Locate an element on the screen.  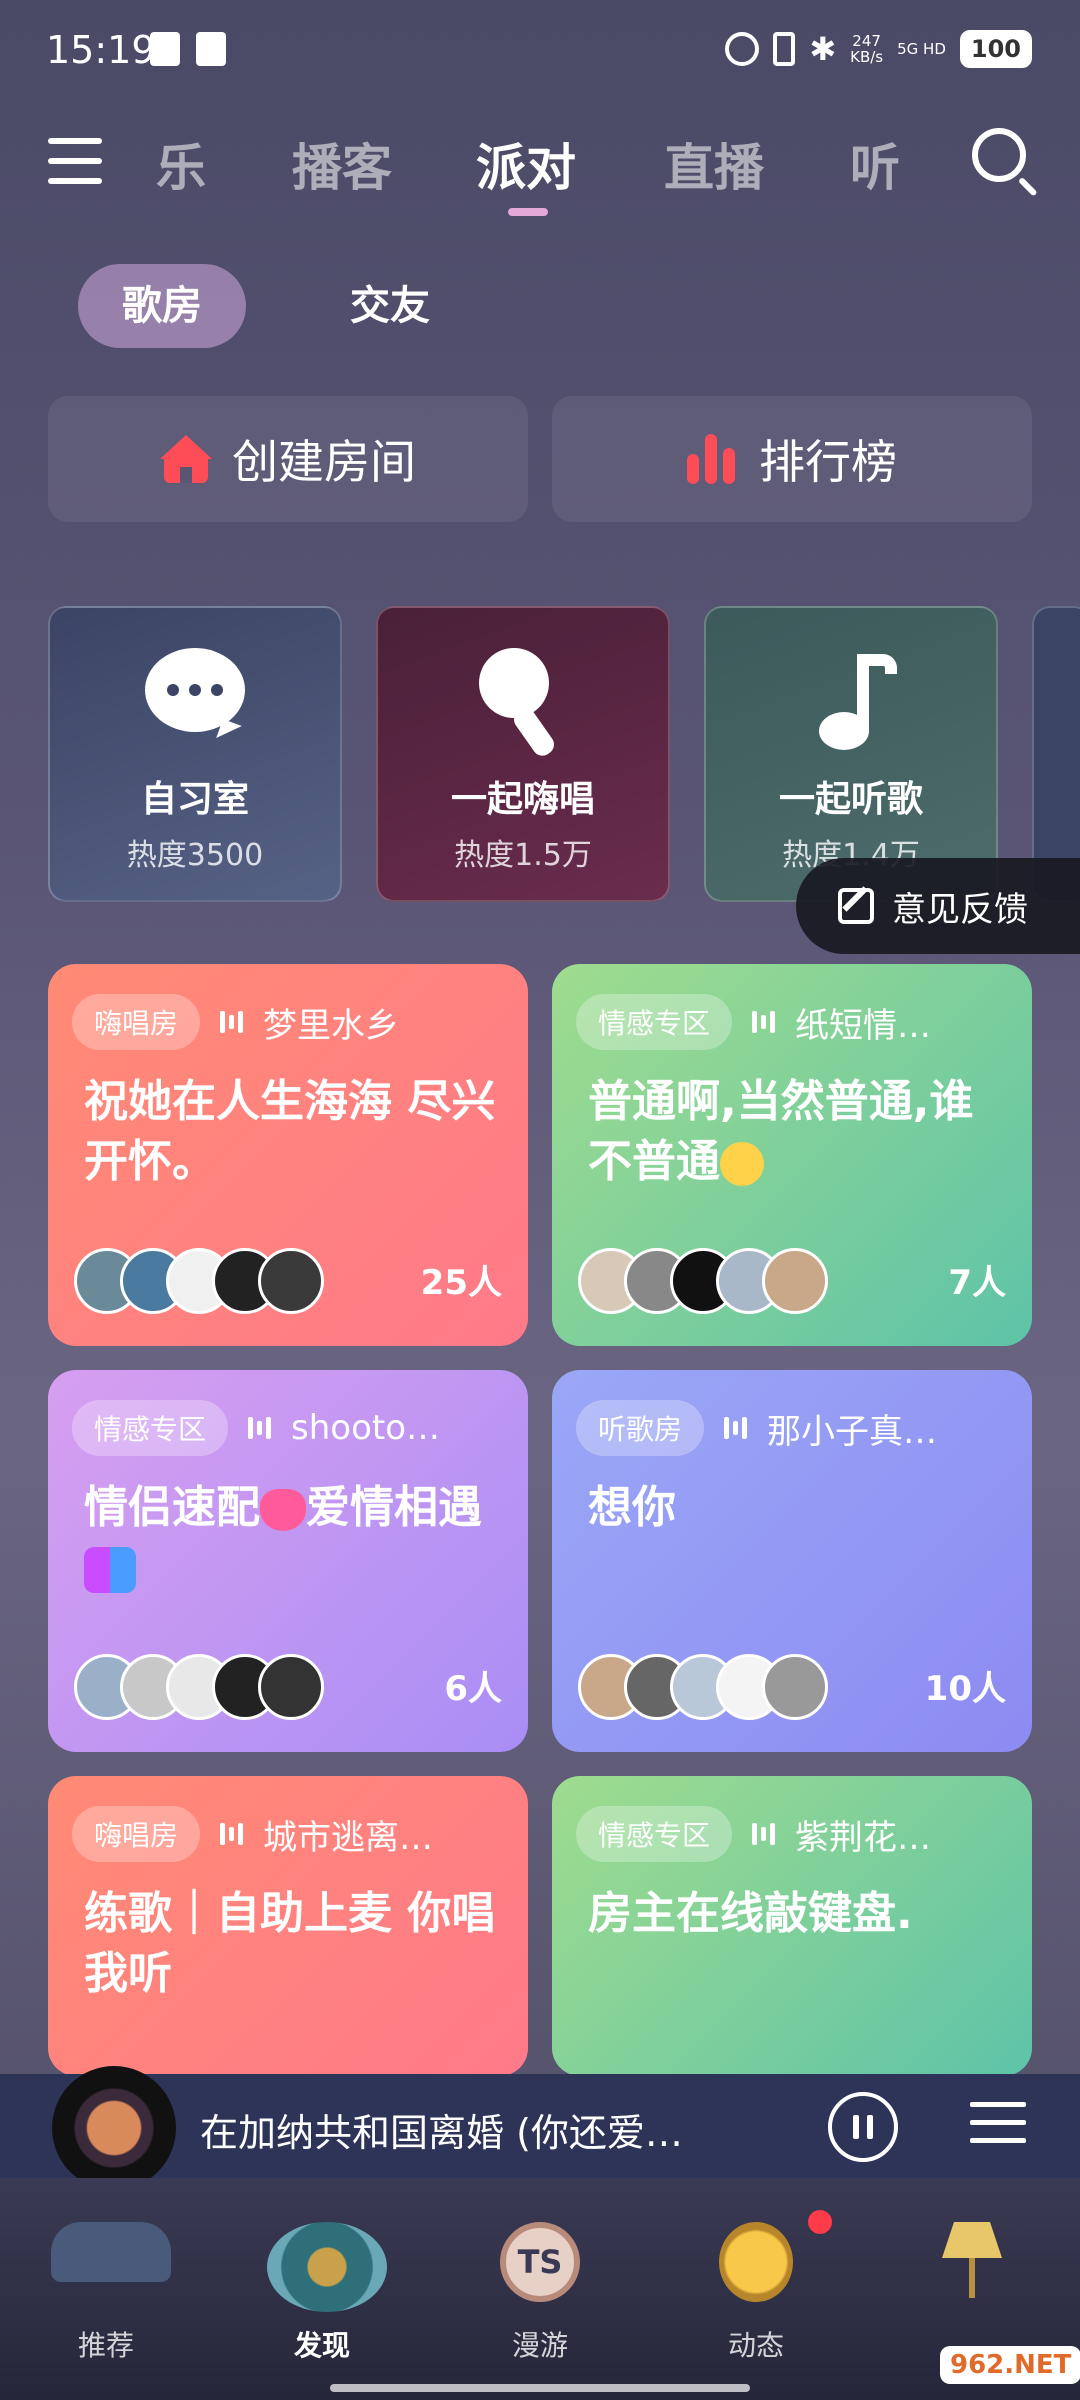
home-indicator is located at coordinates (540, 2388).